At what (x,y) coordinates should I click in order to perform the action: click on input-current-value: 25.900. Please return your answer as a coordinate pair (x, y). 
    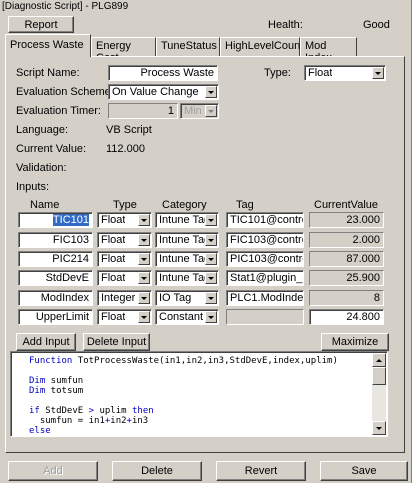
    Looking at the image, I should click on (346, 278).